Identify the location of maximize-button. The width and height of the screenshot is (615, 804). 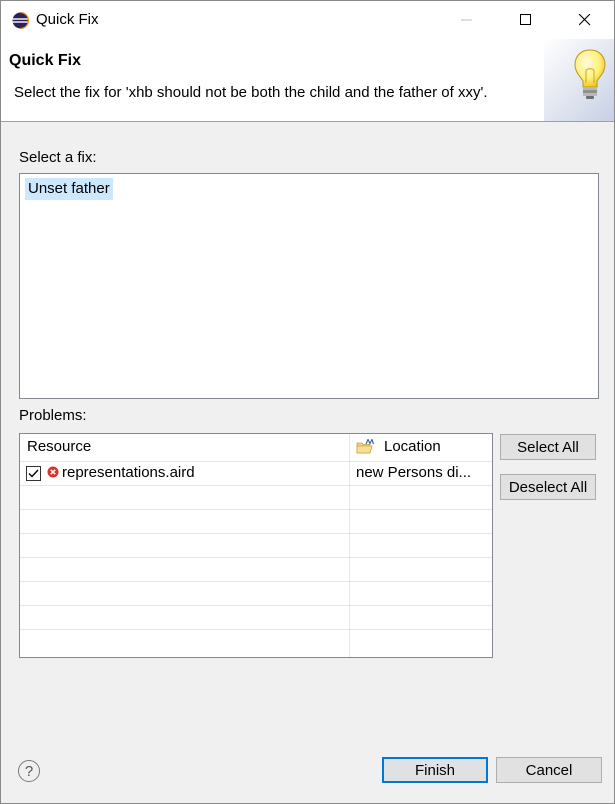
(526, 20).